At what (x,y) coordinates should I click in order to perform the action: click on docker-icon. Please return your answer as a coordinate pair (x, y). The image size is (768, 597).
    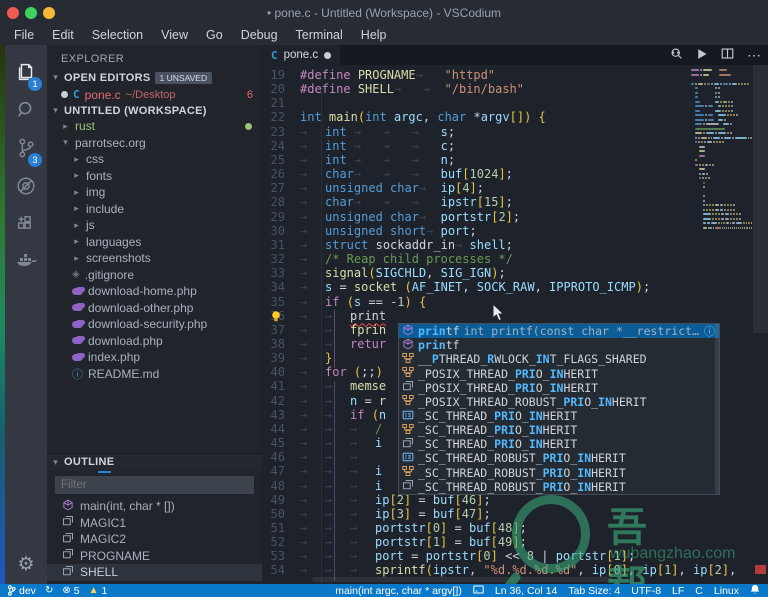
    Looking at the image, I should click on (26, 262).